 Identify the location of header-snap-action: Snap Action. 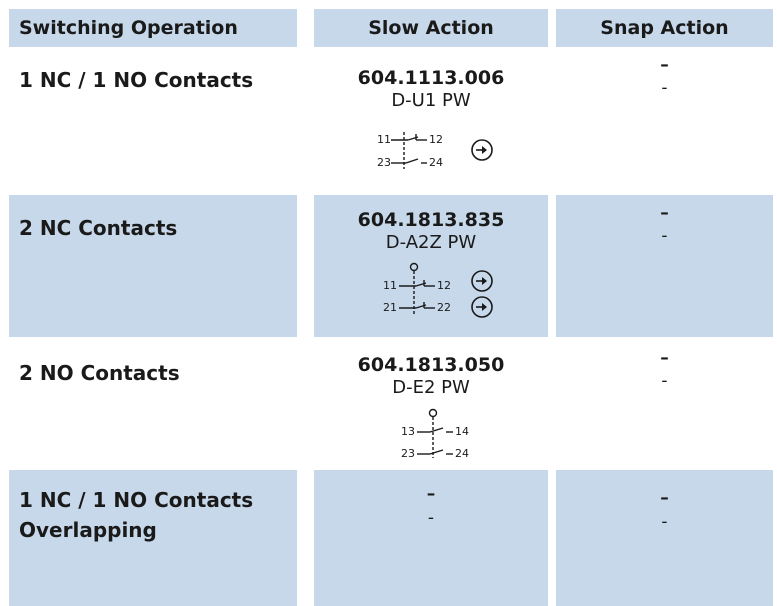
(664, 28).